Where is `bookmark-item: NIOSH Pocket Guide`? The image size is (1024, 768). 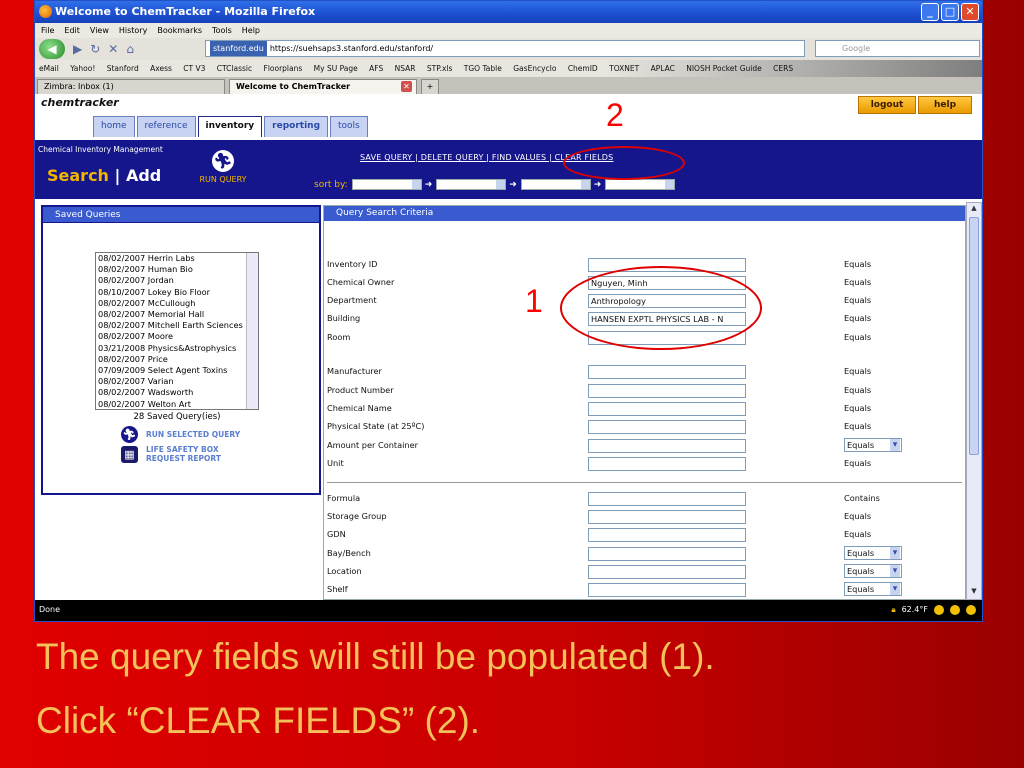
bookmark-item: NIOSH Pocket Guide is located at coordinates (724, 68).